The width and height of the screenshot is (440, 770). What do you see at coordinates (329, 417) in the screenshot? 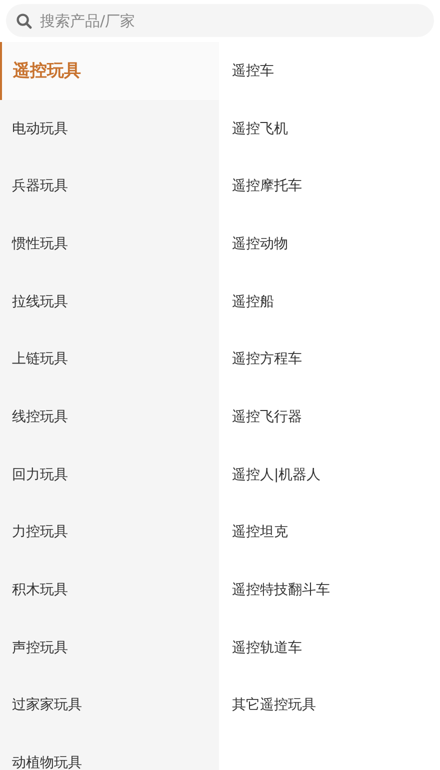
I see `subcategory-item: 遥控飞行器` at bounding box center [329, 417].